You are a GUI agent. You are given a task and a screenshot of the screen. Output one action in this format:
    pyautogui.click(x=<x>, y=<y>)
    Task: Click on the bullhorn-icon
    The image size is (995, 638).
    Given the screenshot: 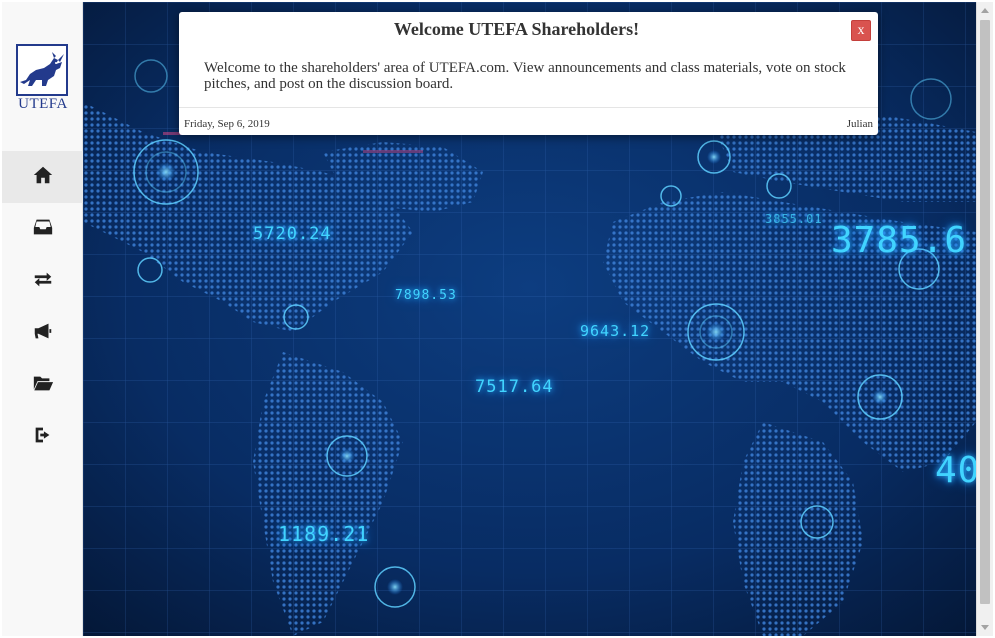 What is the action you would take?
    pyautogui.click(x=43, y=333)
    